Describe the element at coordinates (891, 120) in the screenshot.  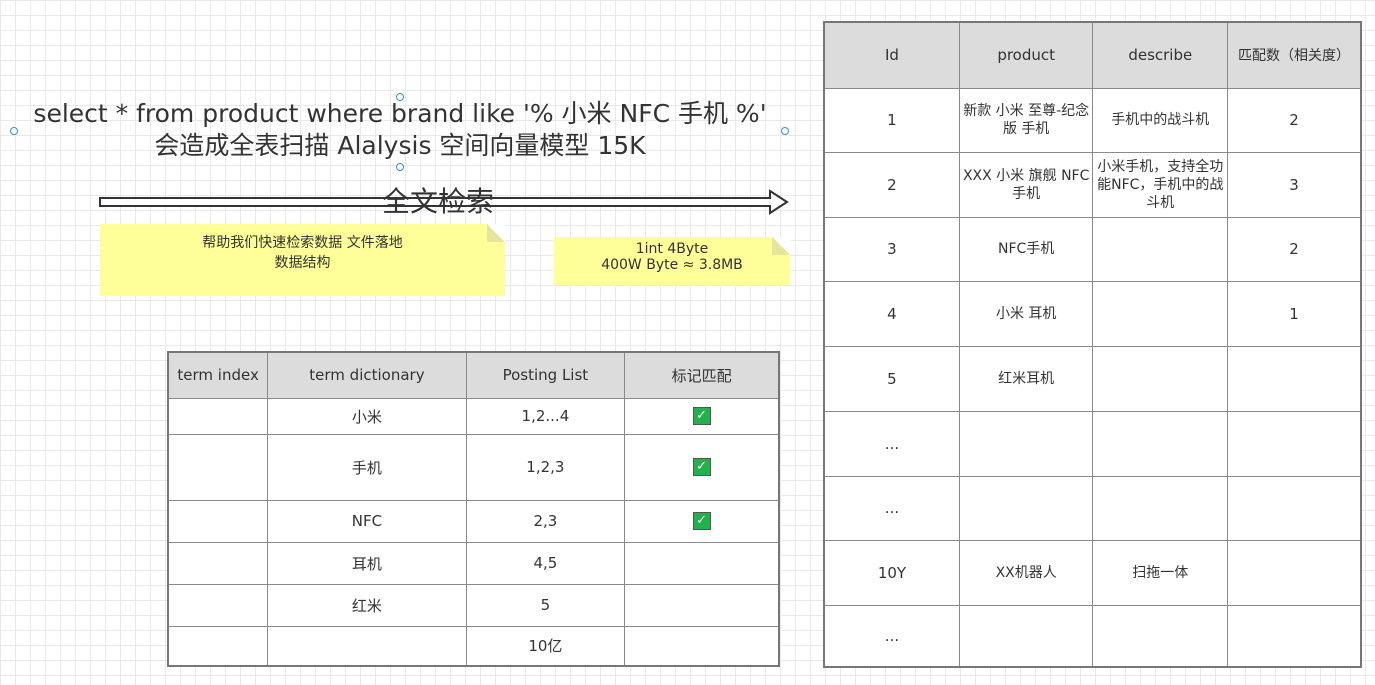
I see `id-cell: 1` at that location.